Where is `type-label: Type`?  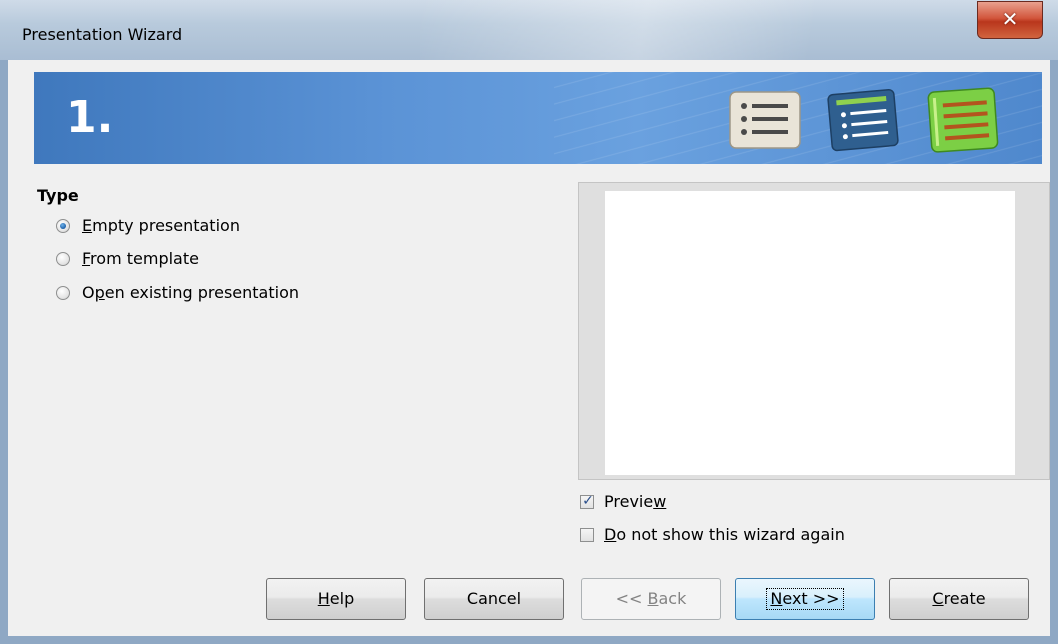
type-label: Type is located at coordinates (58, 195).